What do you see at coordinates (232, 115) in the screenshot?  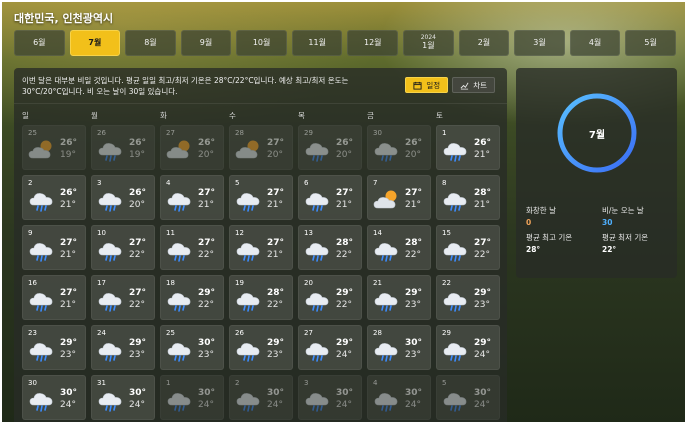 I see `weekday-label: 수` at bounding box center [232, 115].